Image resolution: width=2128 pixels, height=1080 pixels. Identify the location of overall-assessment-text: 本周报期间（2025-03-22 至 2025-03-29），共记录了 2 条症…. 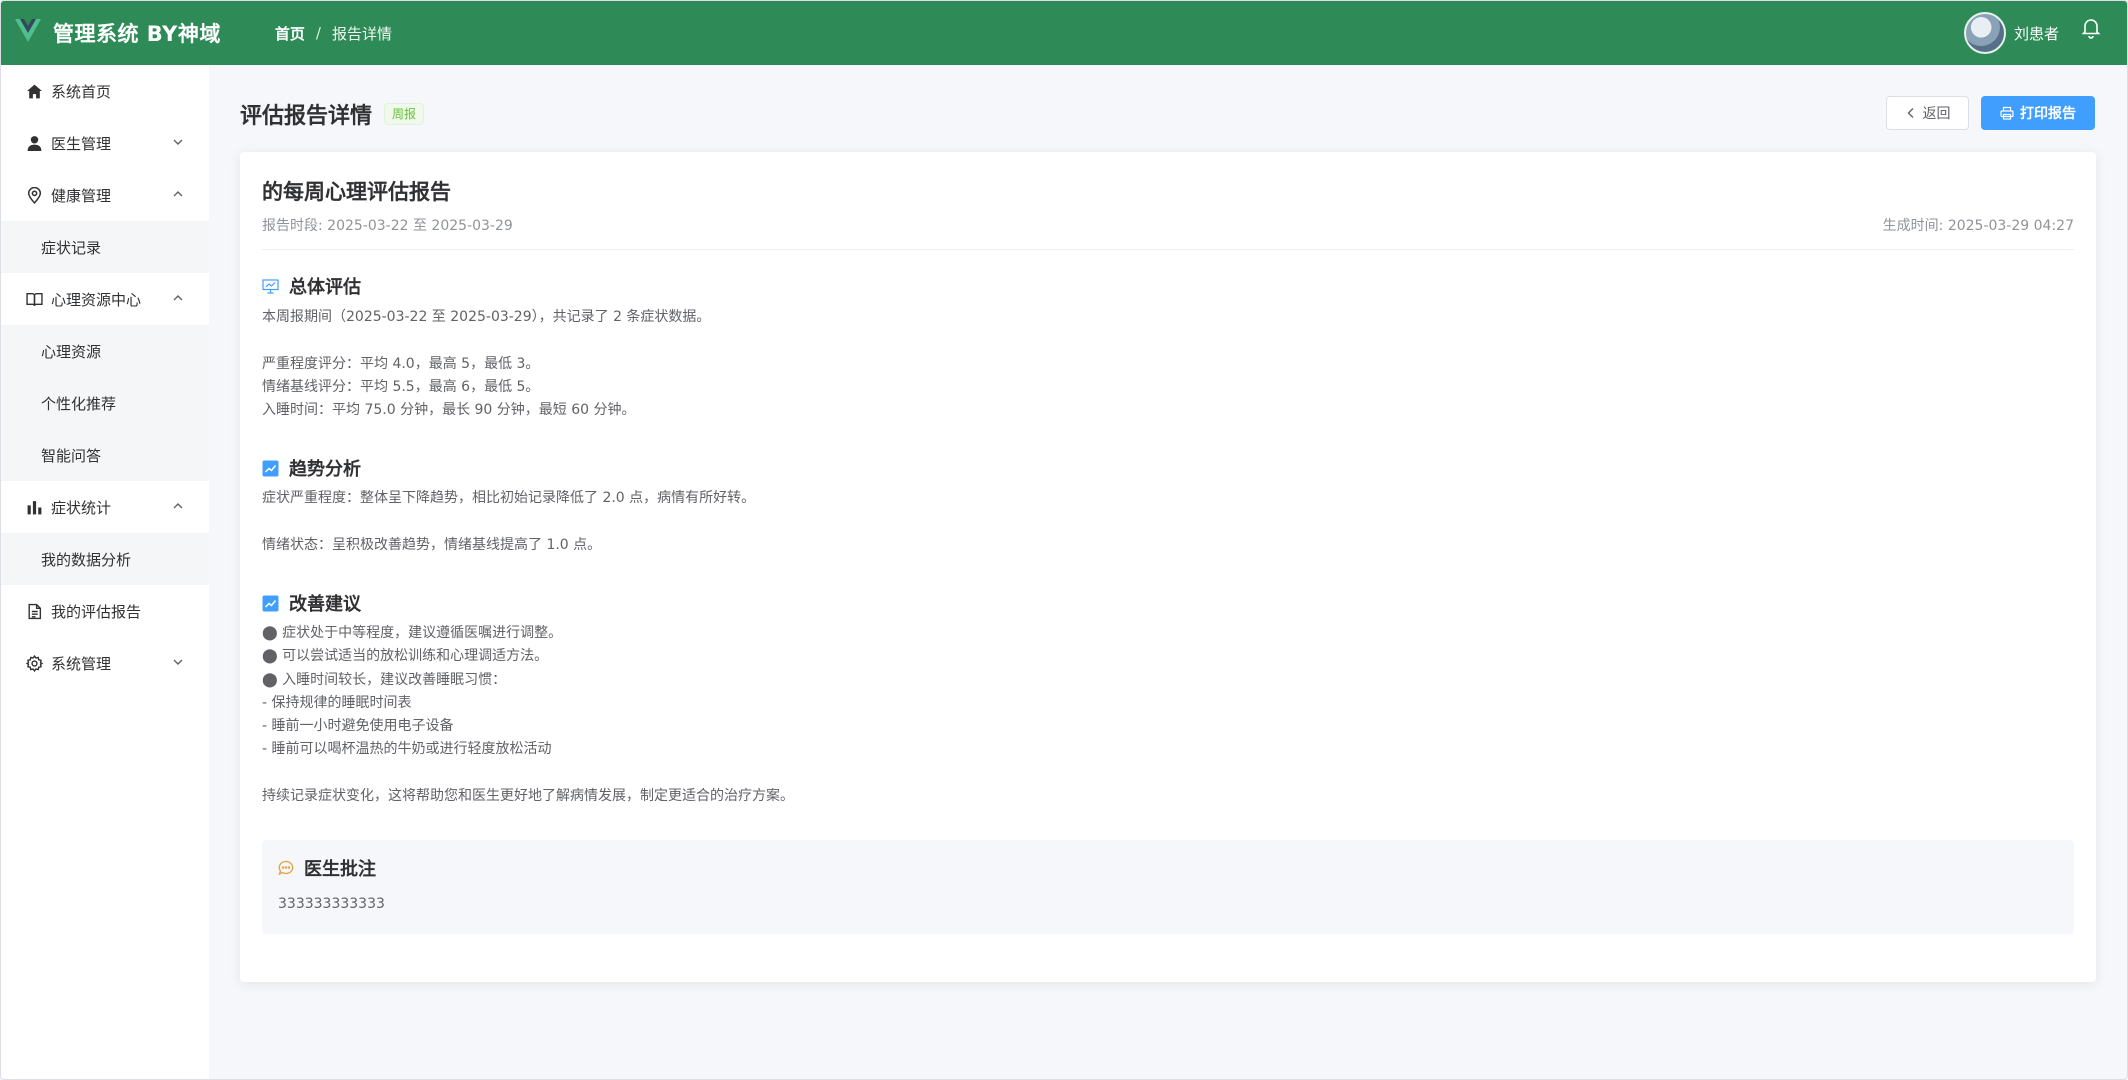
(486, 364).